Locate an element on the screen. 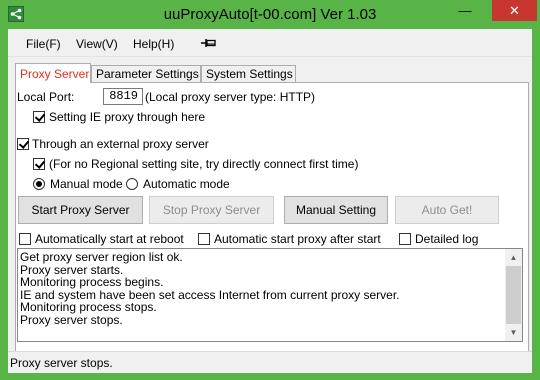 Image resolution: width=540 pixels, height=380 pixels. manual-mode-radio is located at coordinates (39, 184).